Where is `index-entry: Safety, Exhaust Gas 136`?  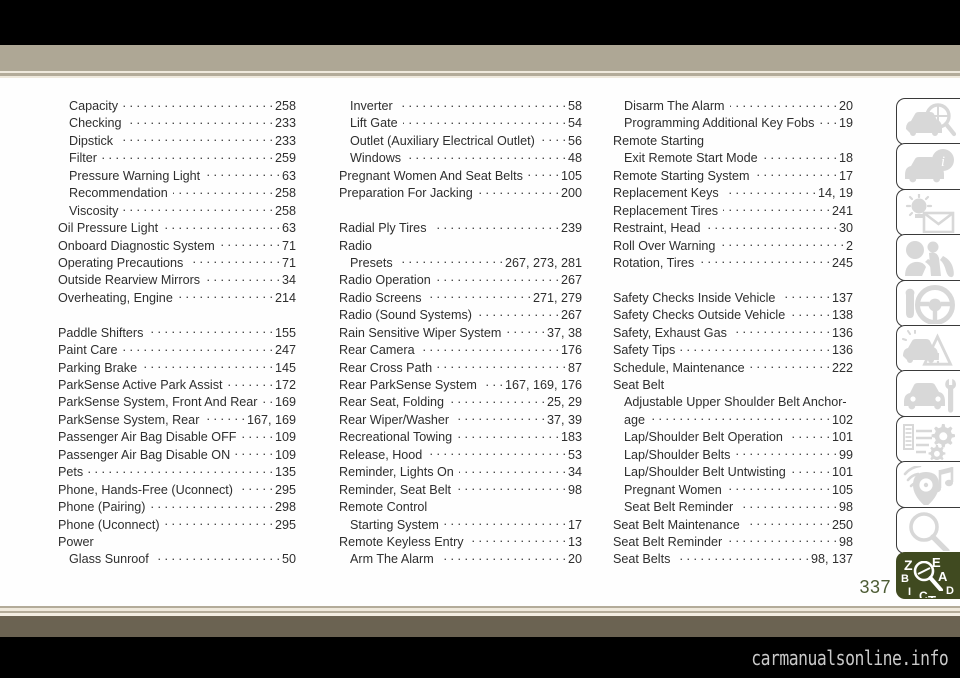
index-entry: Safety, Exhaust Gas 136 is located at coordinates (733, 333).